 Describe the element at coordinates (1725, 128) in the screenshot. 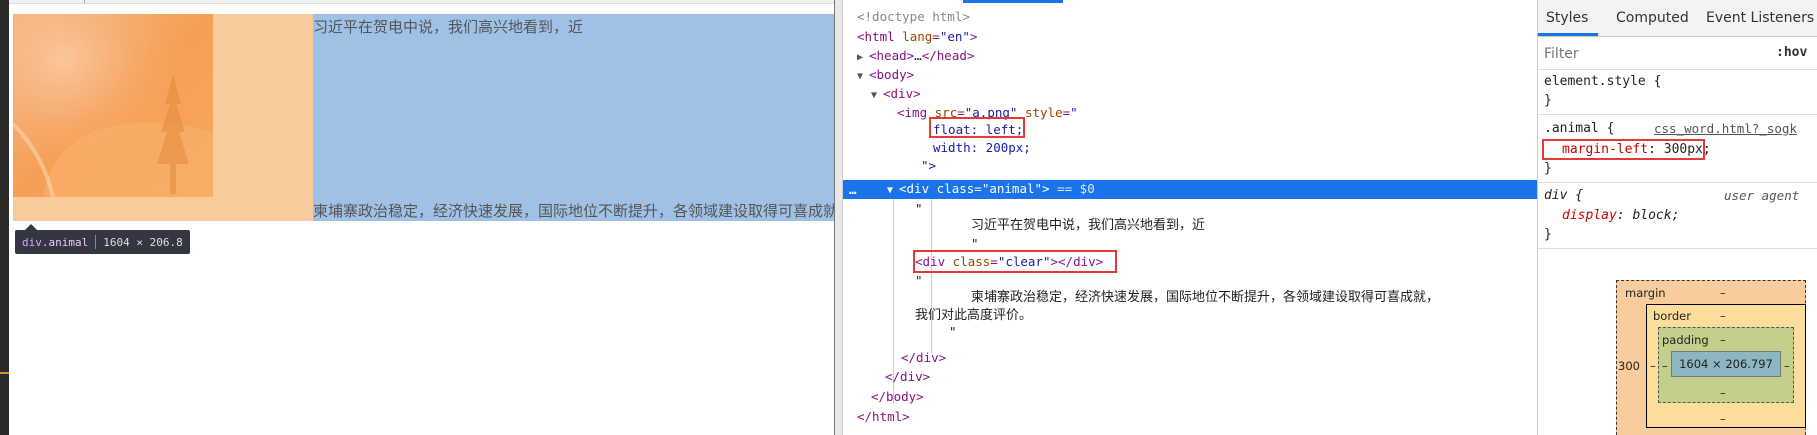

I see `animal-rule-source-link: css_word.html?_sogk` at that location.